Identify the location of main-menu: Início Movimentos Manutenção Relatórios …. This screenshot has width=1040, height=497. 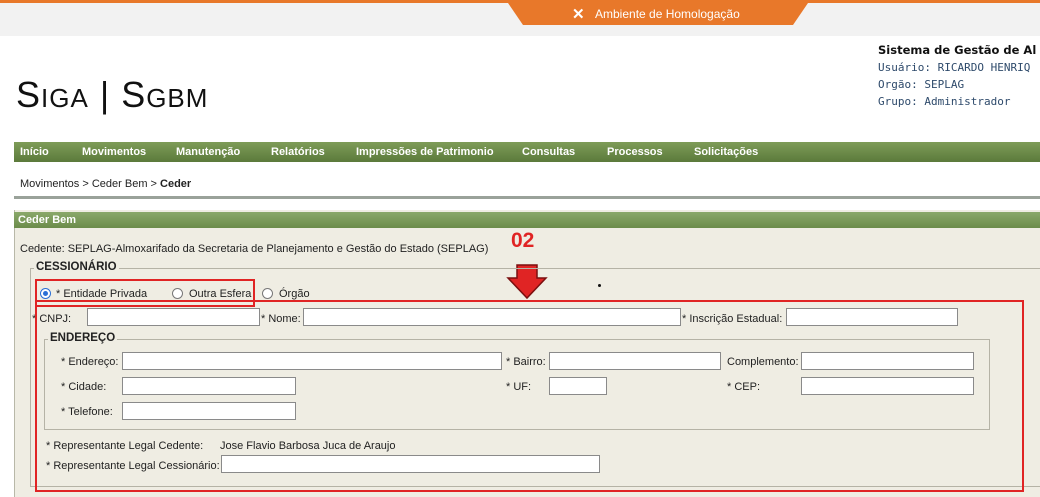
(527, 152).